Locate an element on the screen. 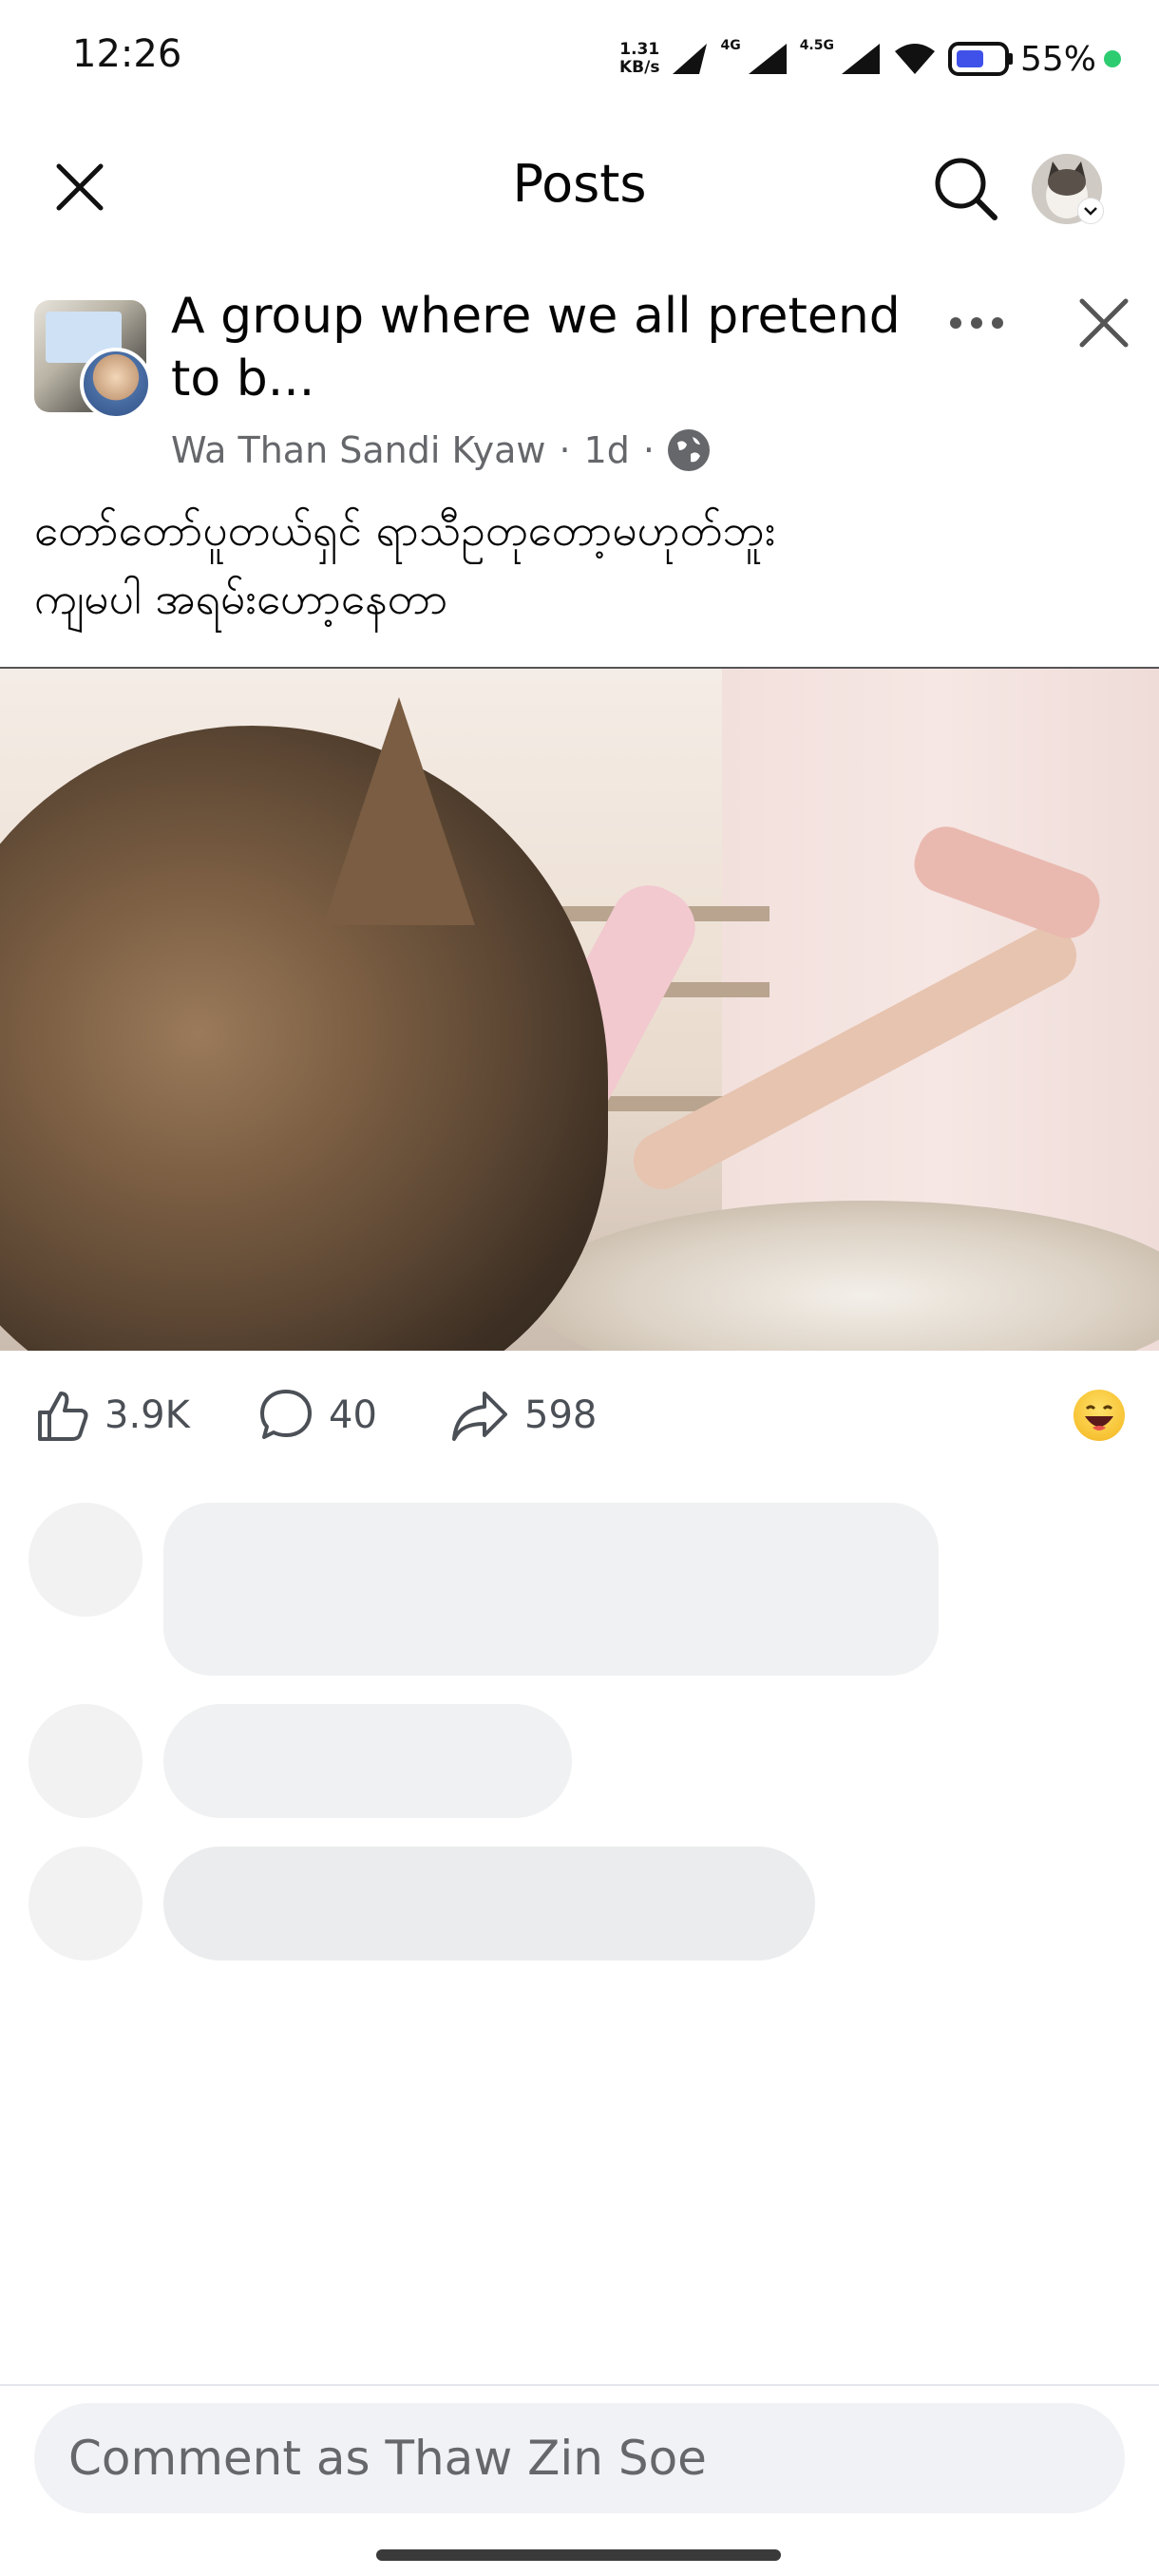 This screenshot has width=1159, height=2576. network-type-1: 4G is located at coordinates (730, 45).